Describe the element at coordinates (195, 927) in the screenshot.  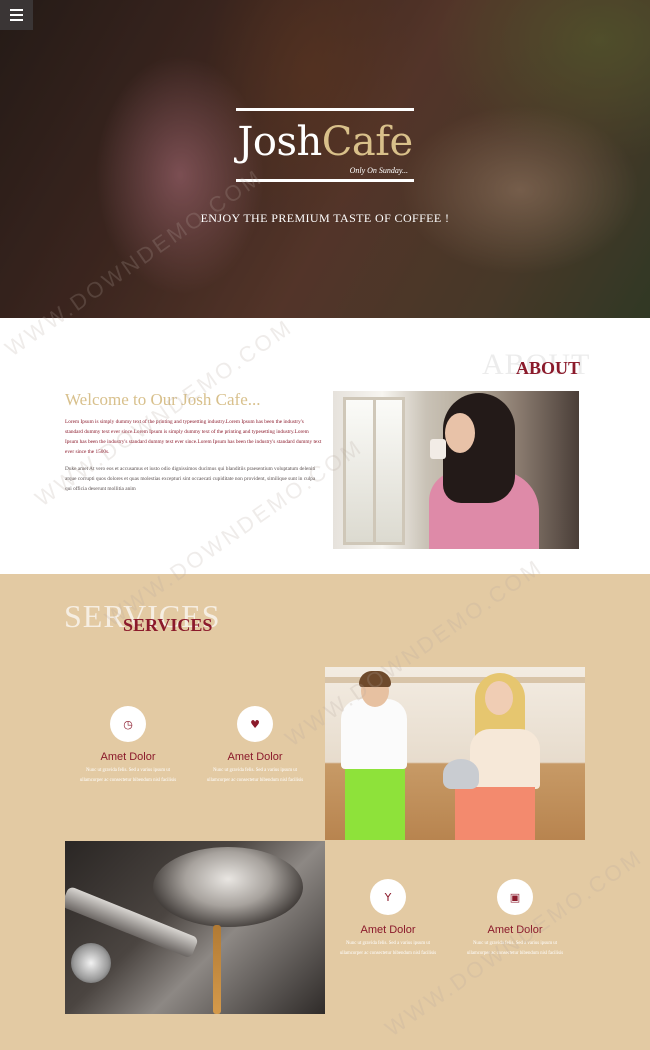
I see `services-photo-espresso` at that location.